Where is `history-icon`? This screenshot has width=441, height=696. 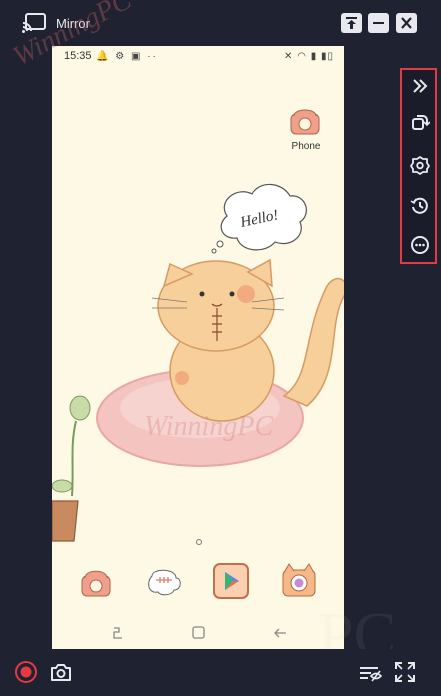 history-icon is located at coordinates (419, 205).